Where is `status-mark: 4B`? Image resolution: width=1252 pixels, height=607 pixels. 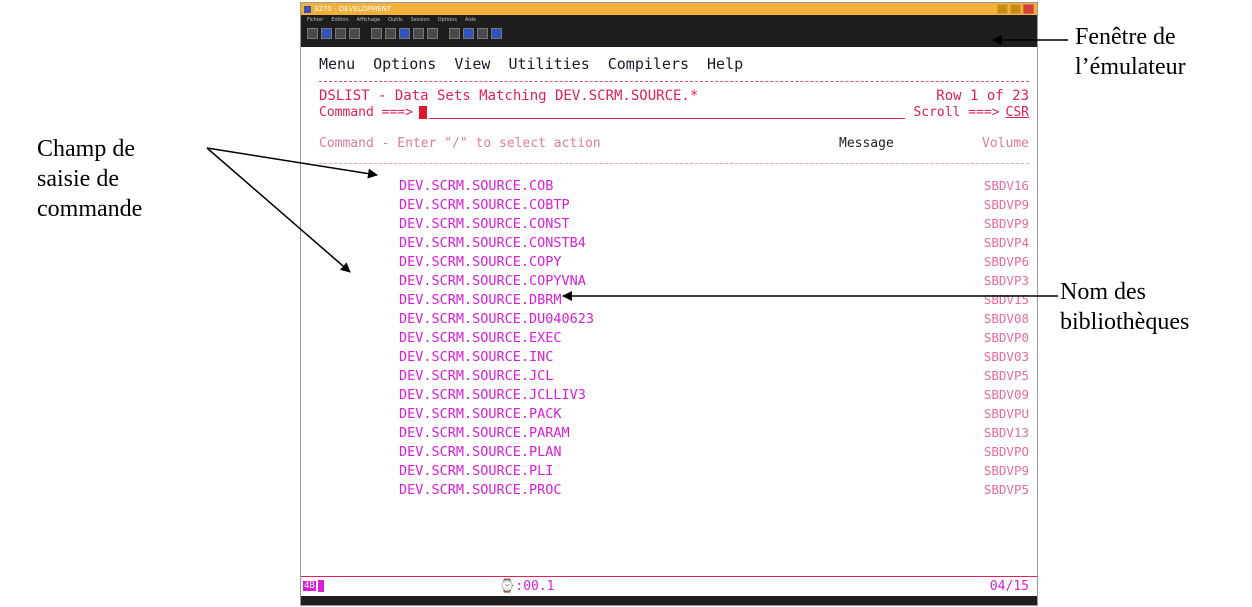 status-mark: 4B is located at coordinates (309, 586).